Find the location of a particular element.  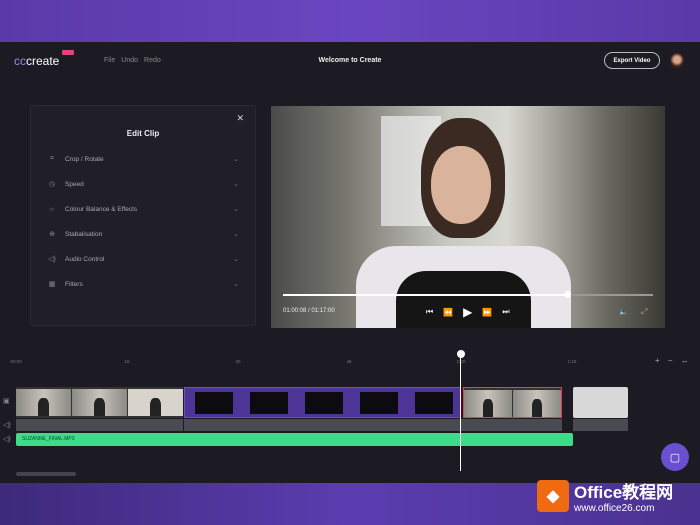

close-icon: ✕ is located at coordinates (240, 118).